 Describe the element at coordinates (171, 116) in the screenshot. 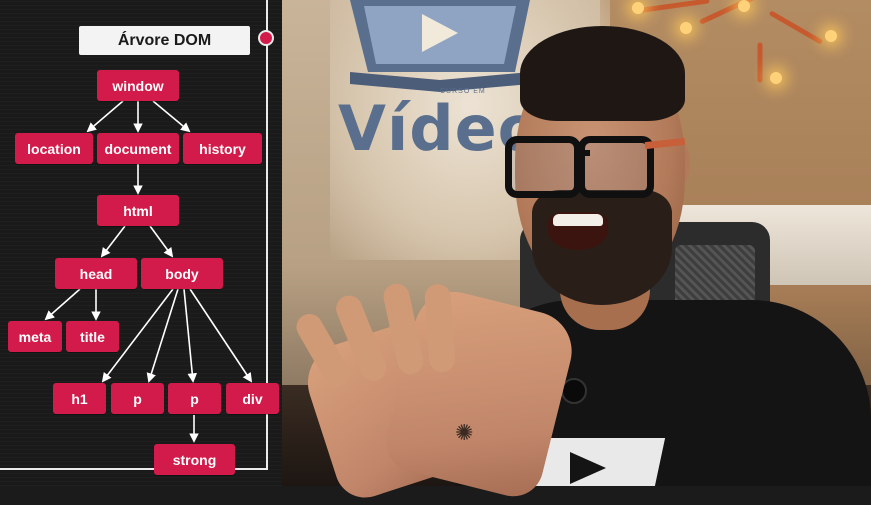

I see `edge-window-history` at that location.